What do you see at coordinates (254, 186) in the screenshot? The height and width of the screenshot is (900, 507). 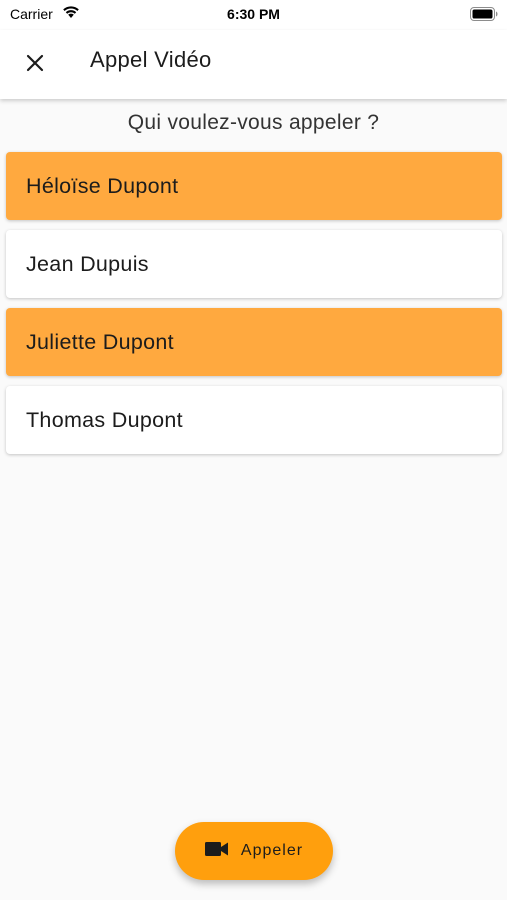 I see `contact-item: Héloïse Dupont` at bounding box center [254, 186].